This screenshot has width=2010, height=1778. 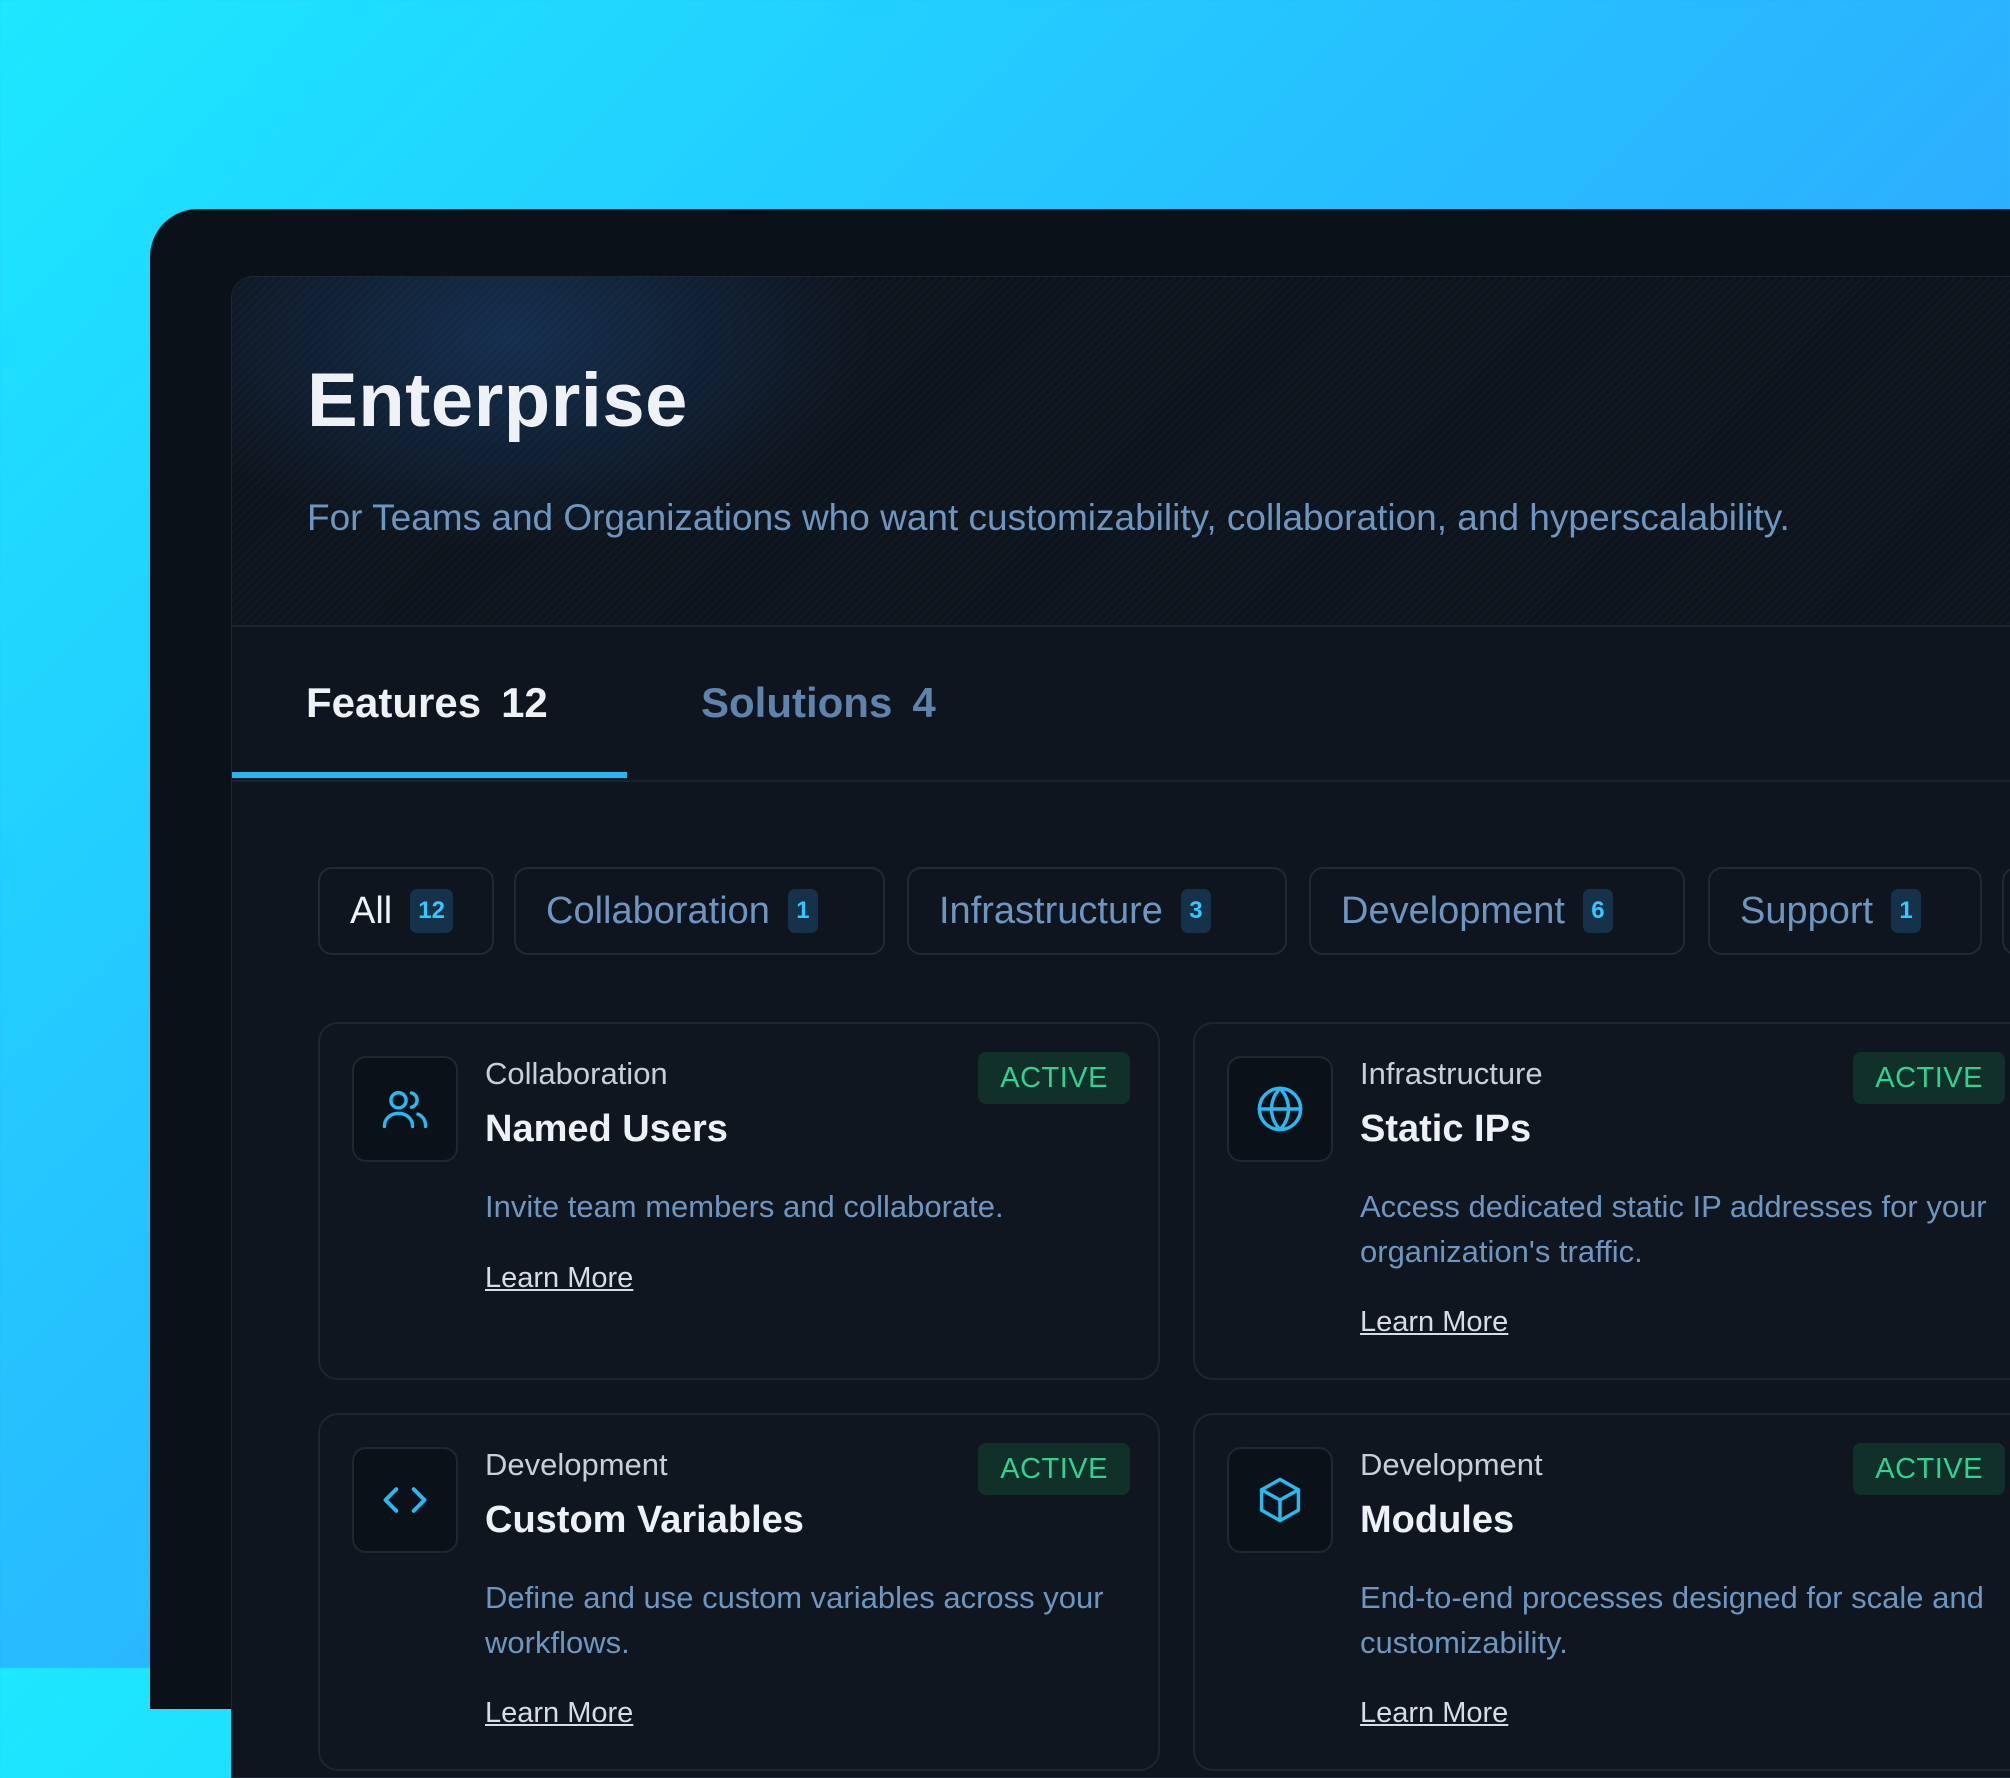 What do you see at coordinates (371, 910) in the screenshot?
I see `filter-label: All` at bounding box center [371, 910].